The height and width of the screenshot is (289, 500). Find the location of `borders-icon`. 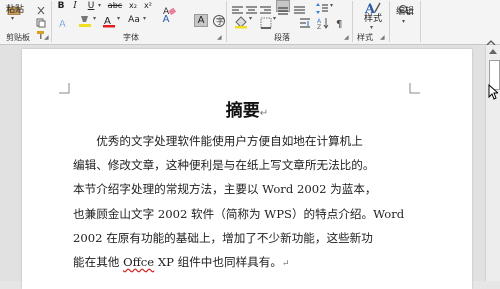

borders-icon is located at coordinates (266, 23).